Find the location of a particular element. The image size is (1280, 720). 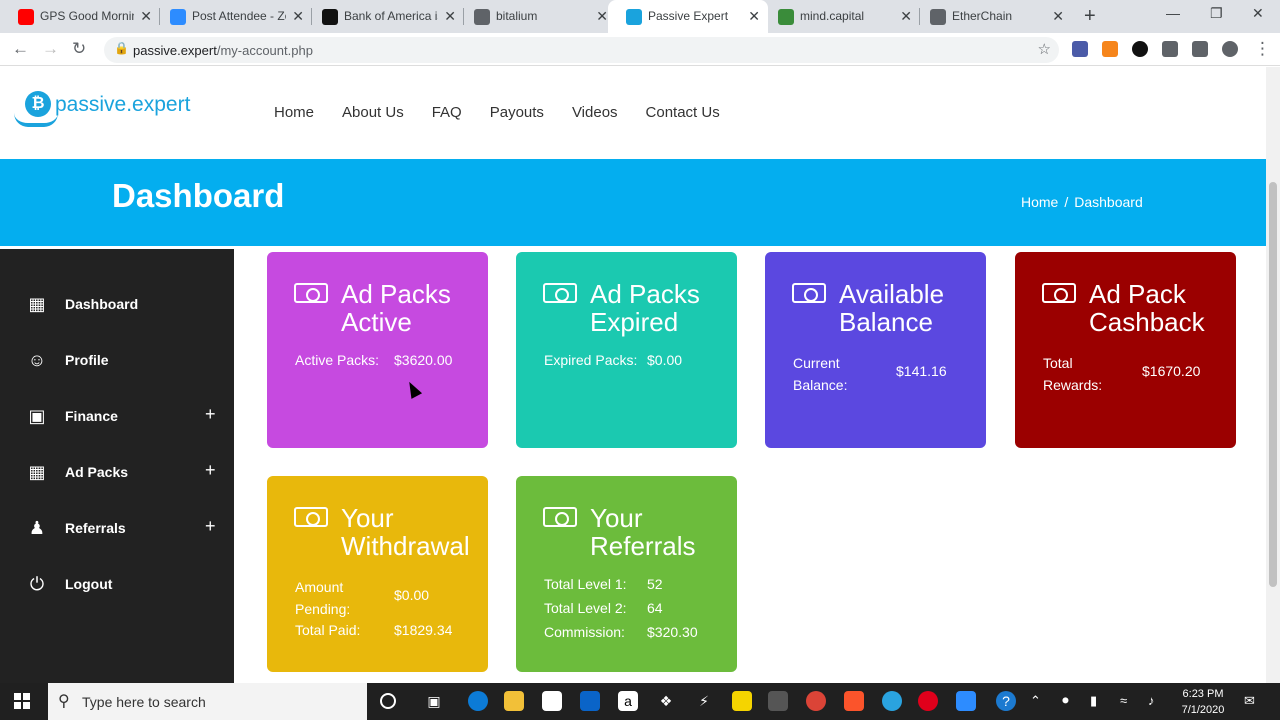

menu-dots-icon: ⋮ is located at coordinates (1262, 49).